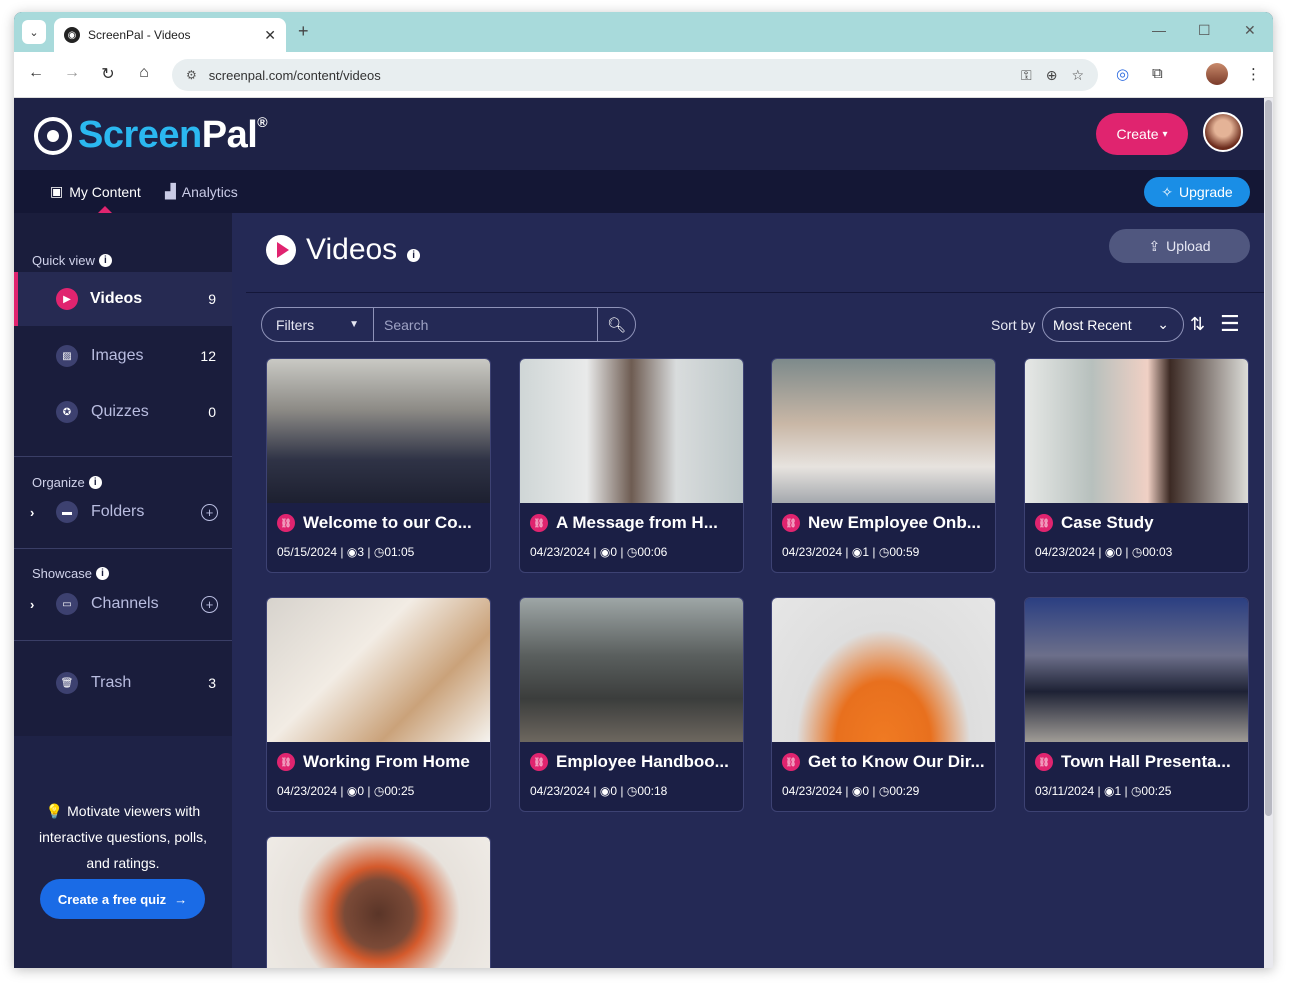 This screenshot has width=1298, height=1002. I want to click on bookmark-star-icon: ☆, so click(1077, 75).